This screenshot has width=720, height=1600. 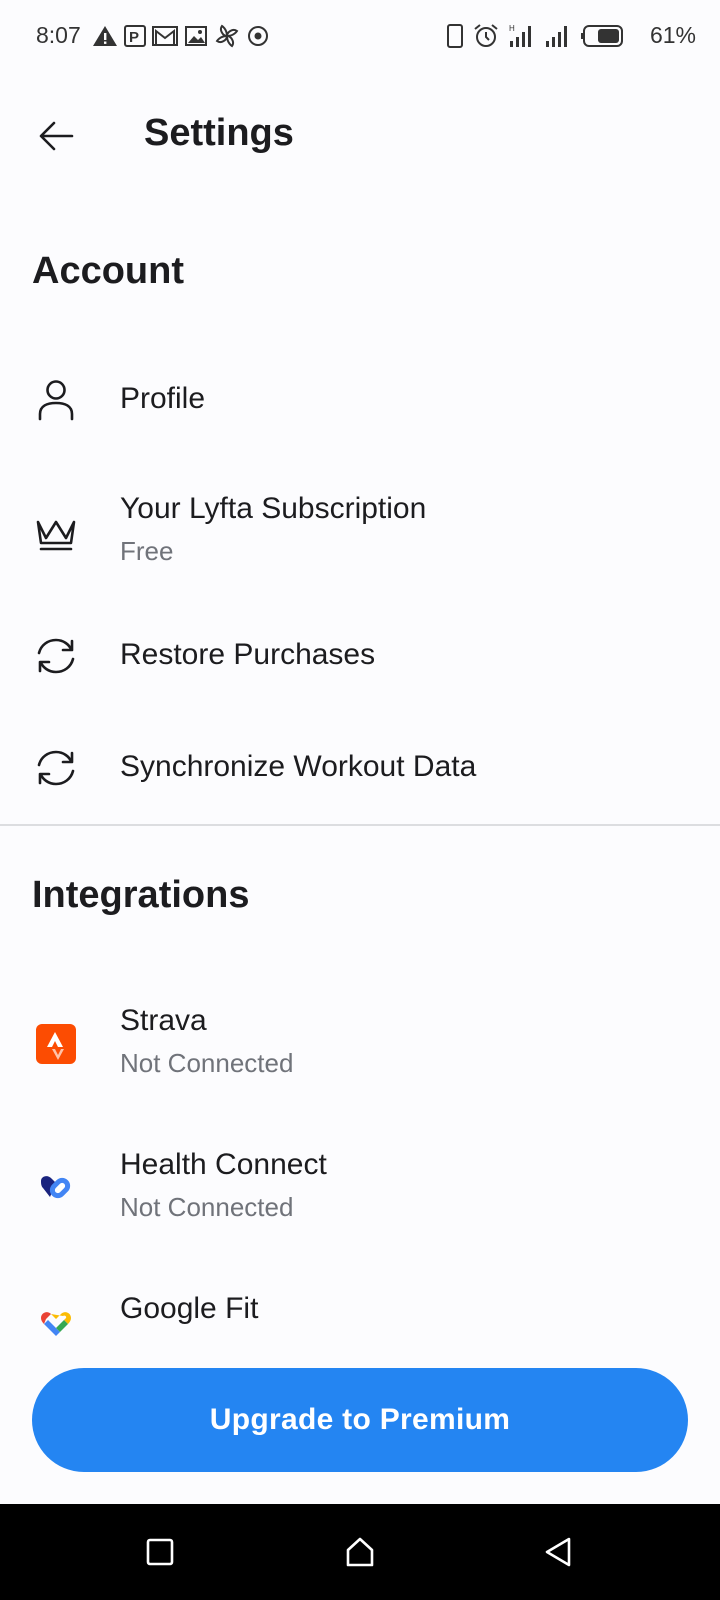 I want to click on parking-icon: P, so click(x=135, y=36).